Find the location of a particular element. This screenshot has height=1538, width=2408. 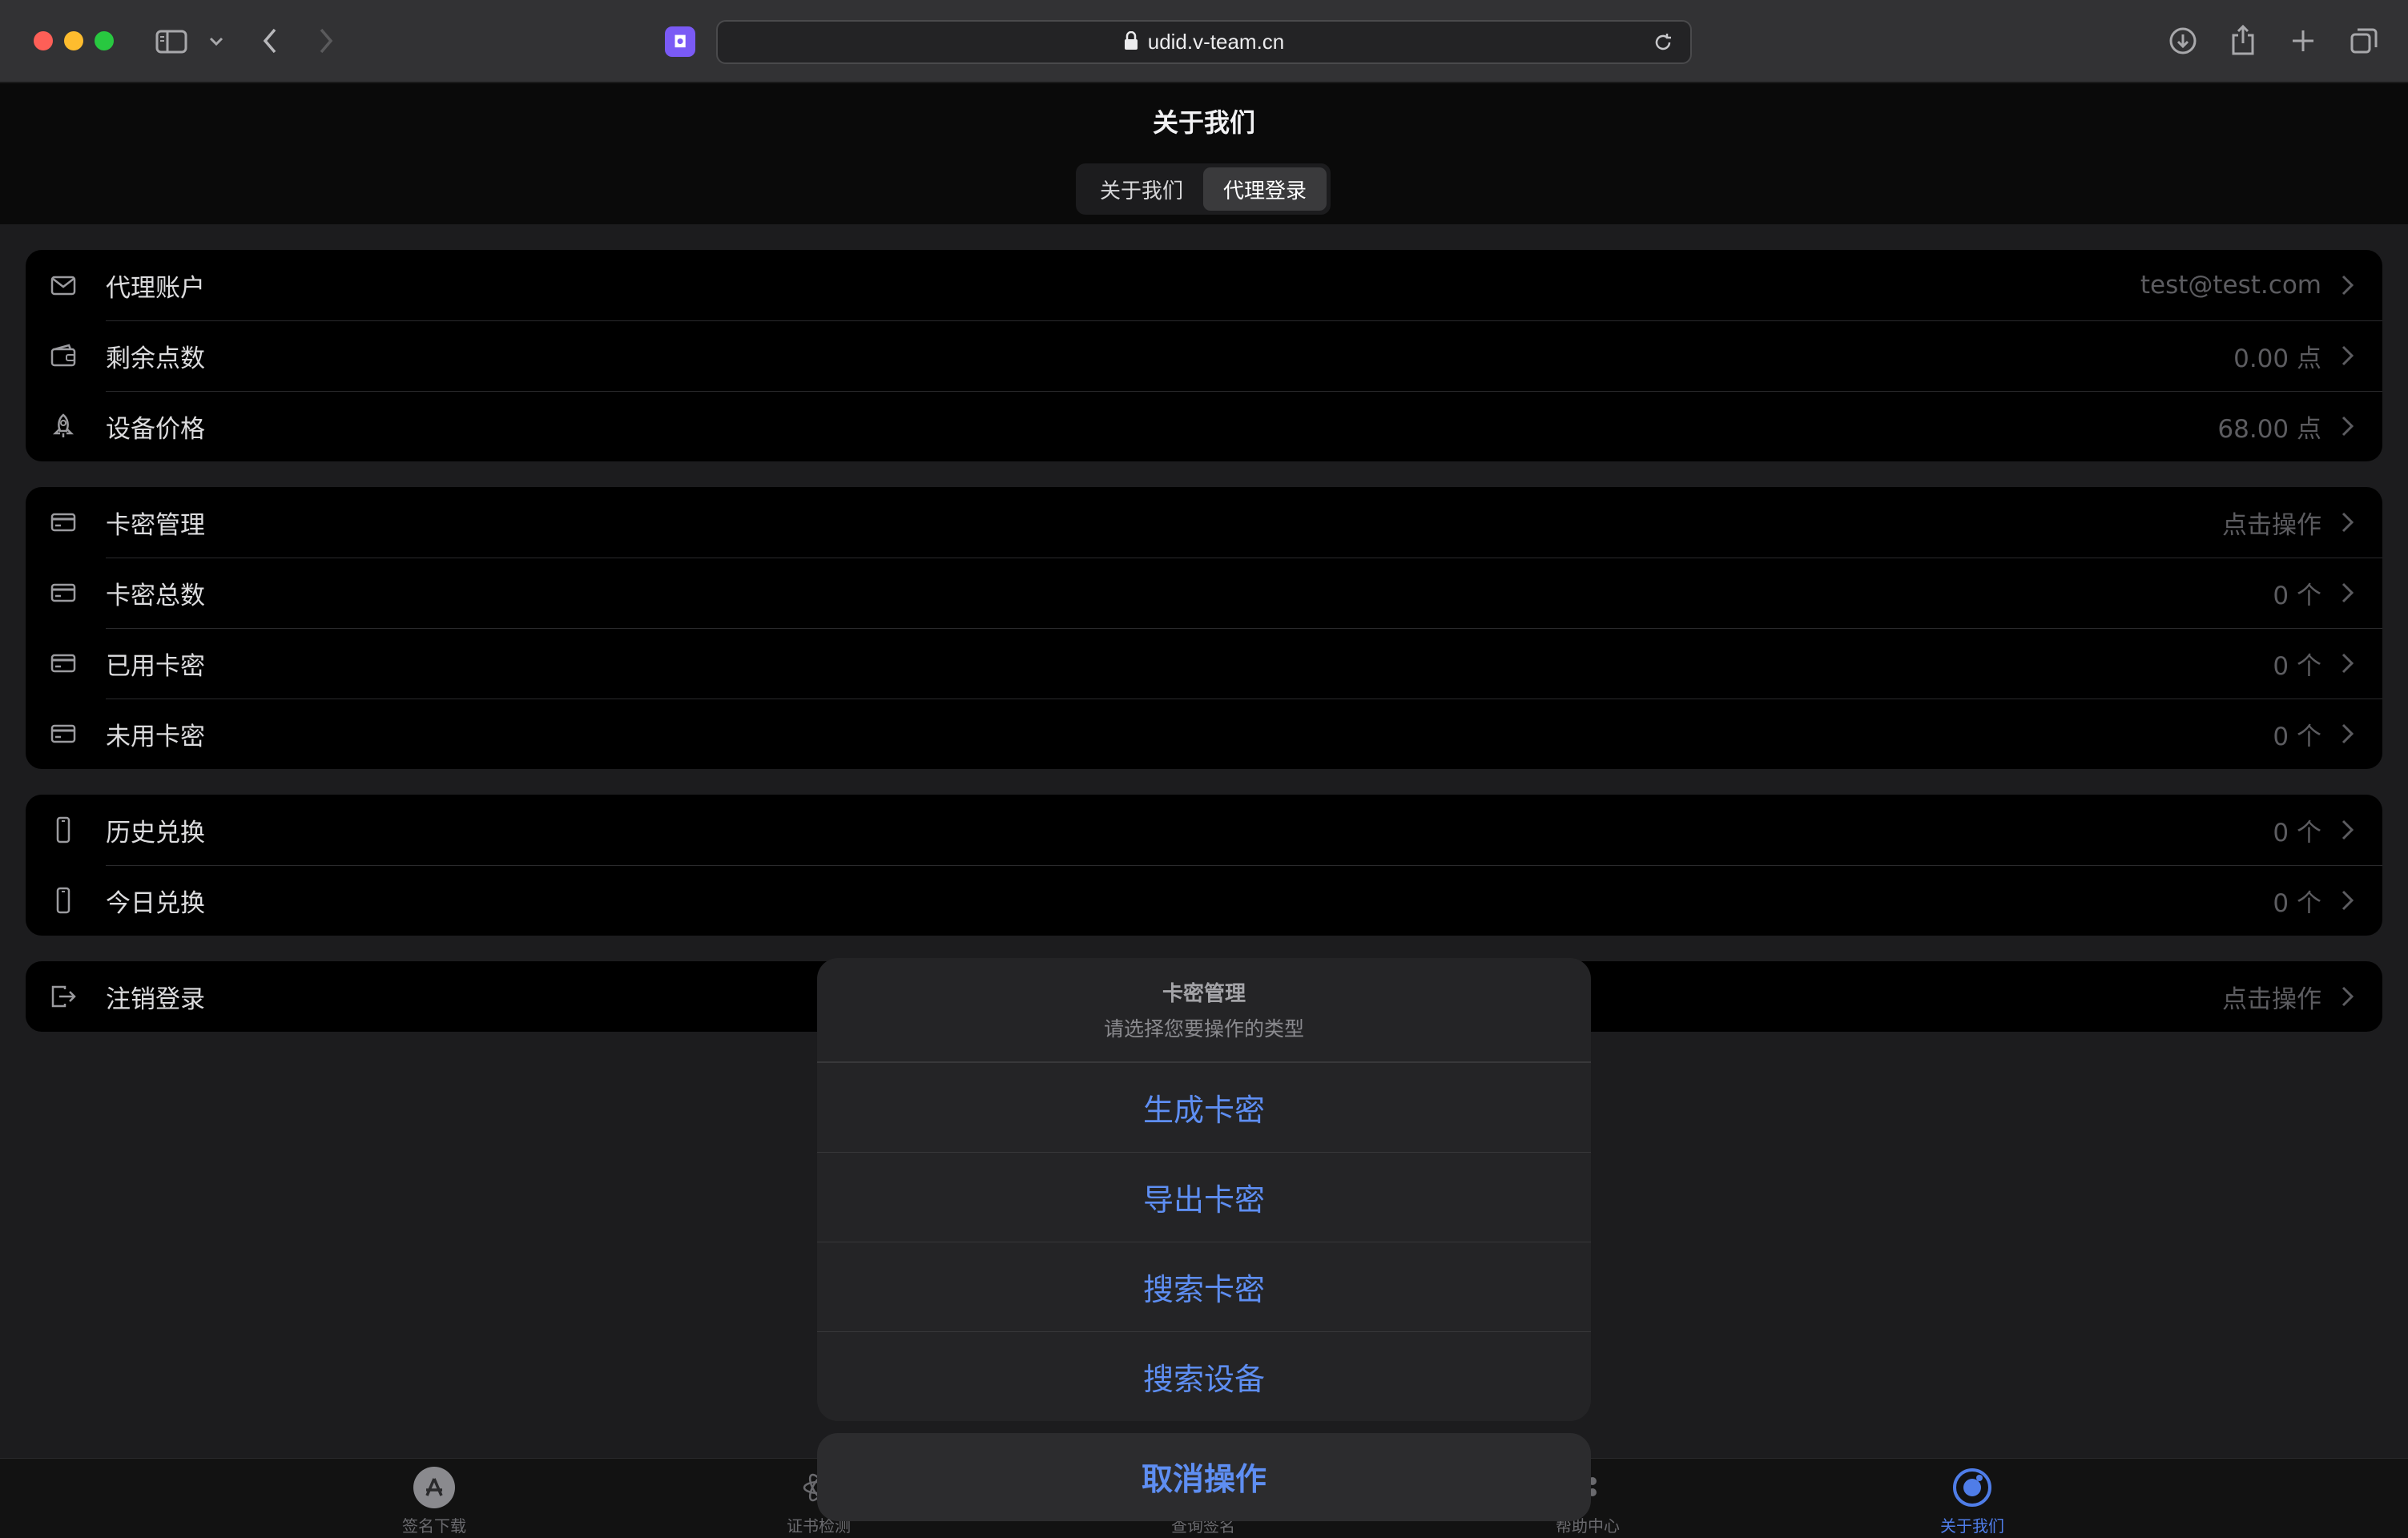

list-row-device-price: 设备价格 68.00 点 is located at coordinates (1204, 426).